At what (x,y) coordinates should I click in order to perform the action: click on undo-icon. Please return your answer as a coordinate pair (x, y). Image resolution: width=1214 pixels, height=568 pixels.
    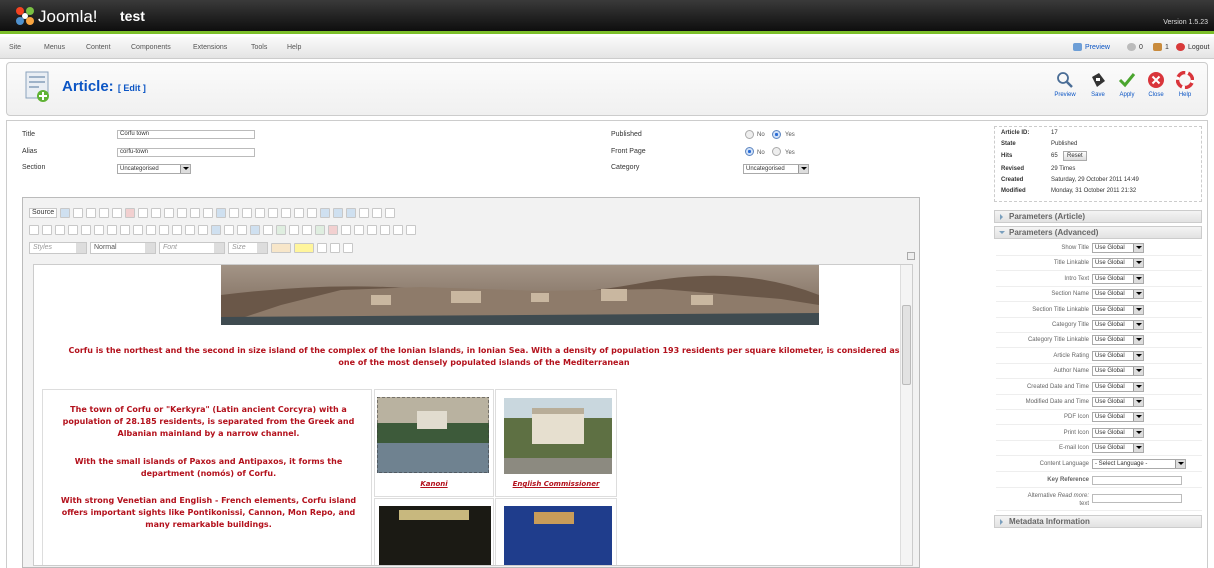
    Looking at the image, I should click on (195, 213).